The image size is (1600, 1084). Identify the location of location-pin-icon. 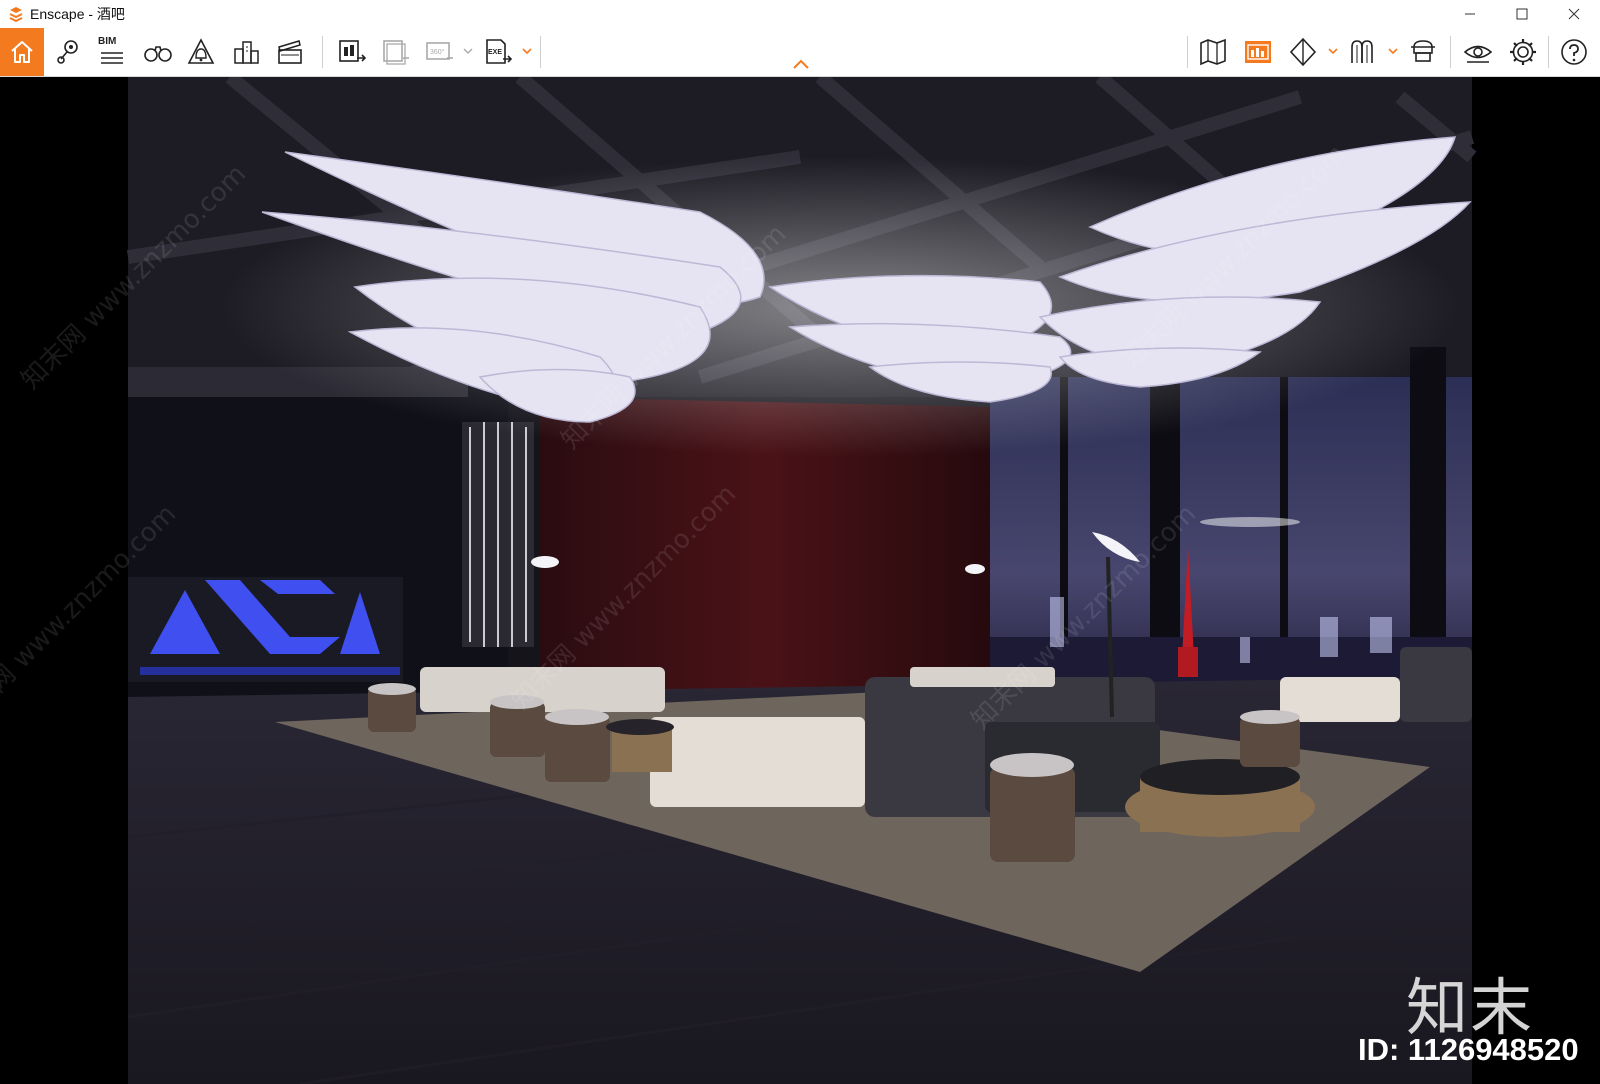
(67, 52).